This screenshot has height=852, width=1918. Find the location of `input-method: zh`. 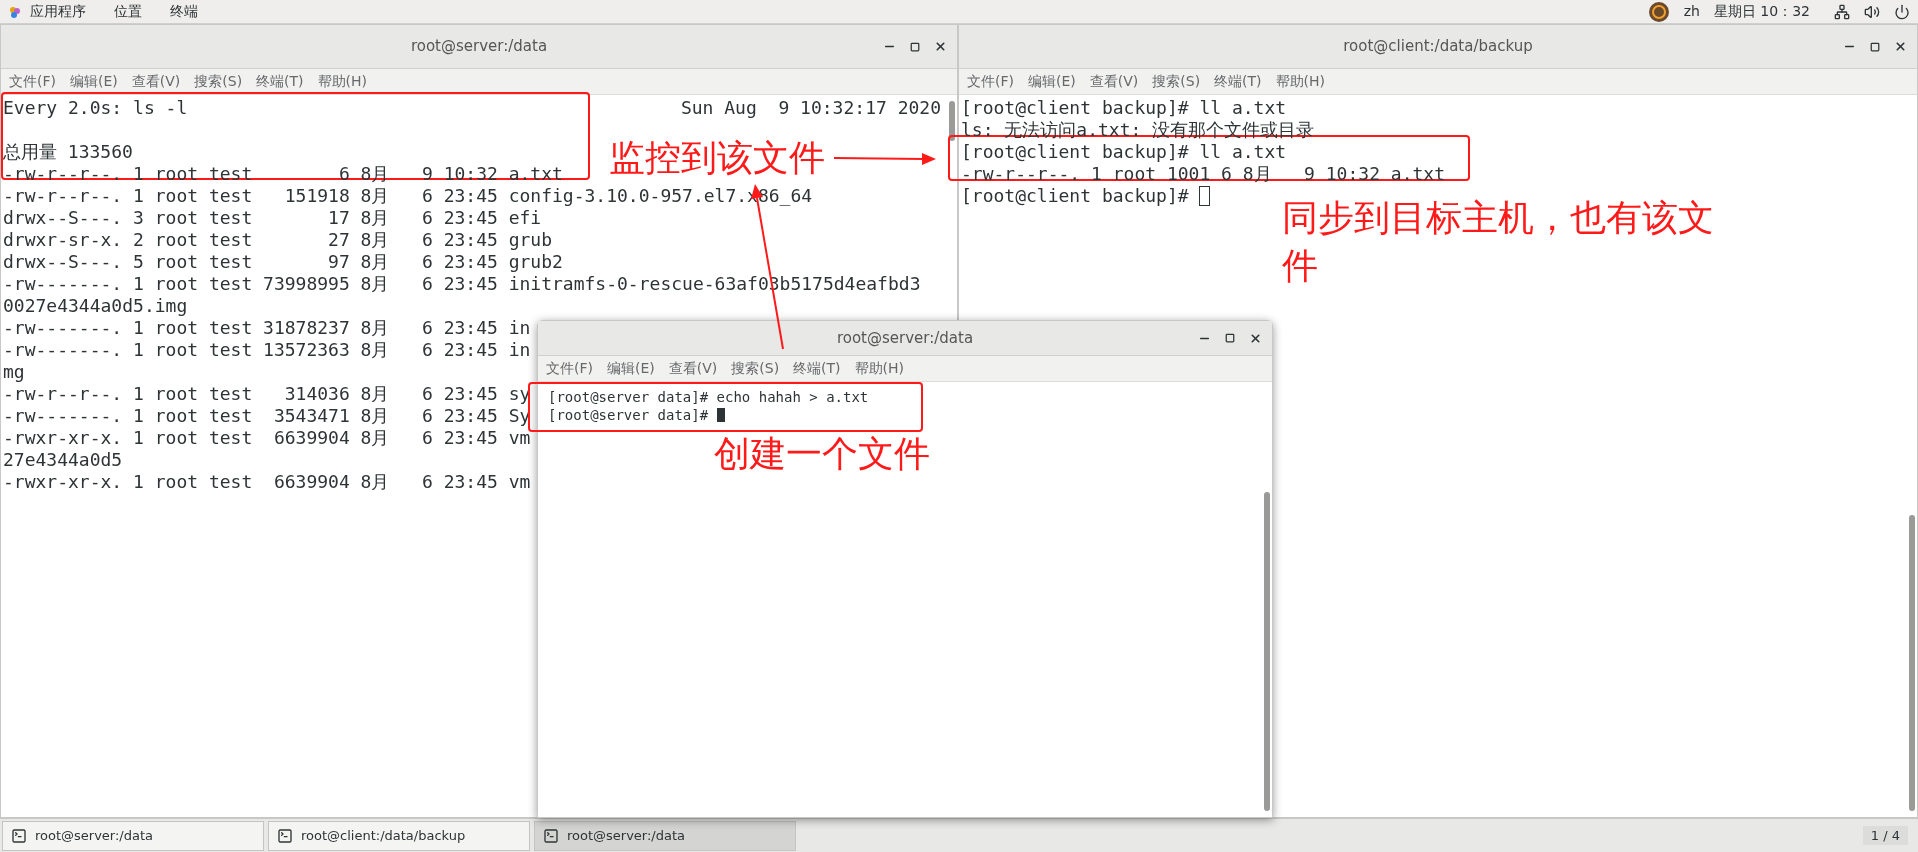

input-method: zh is located at coordinates (1691, 11).